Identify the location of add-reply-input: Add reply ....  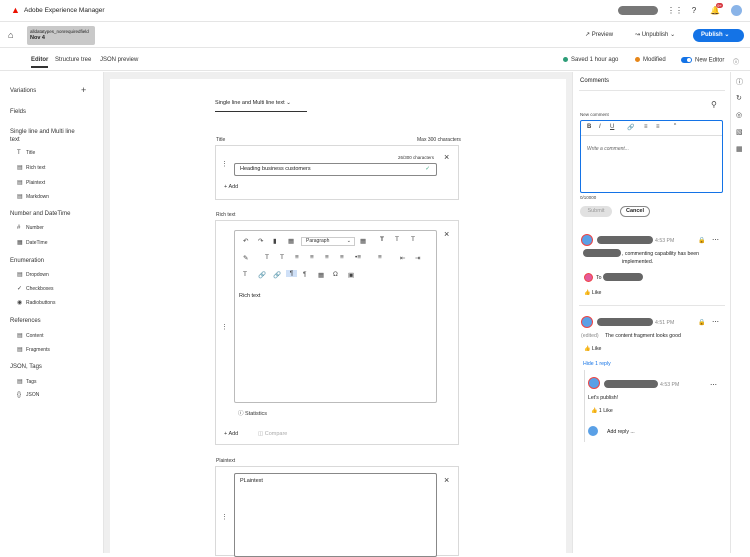
(621, 432).